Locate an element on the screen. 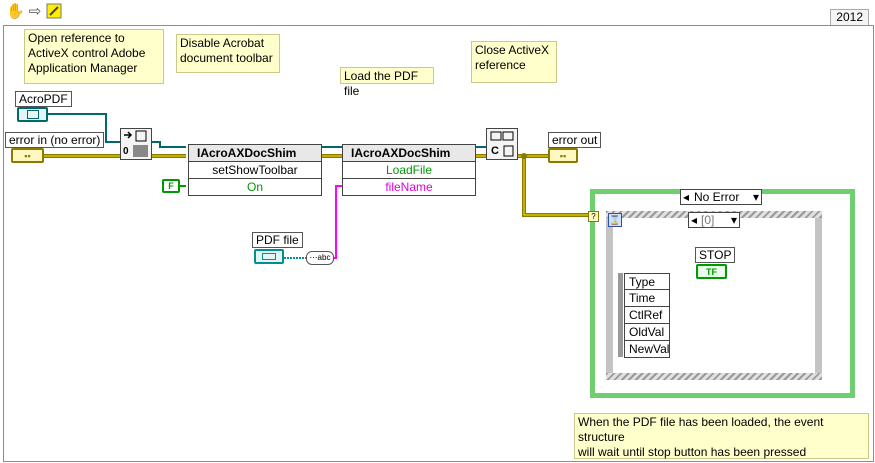  invoke-node-1-method: setShowToolbar is located at coordinates (255, 170).